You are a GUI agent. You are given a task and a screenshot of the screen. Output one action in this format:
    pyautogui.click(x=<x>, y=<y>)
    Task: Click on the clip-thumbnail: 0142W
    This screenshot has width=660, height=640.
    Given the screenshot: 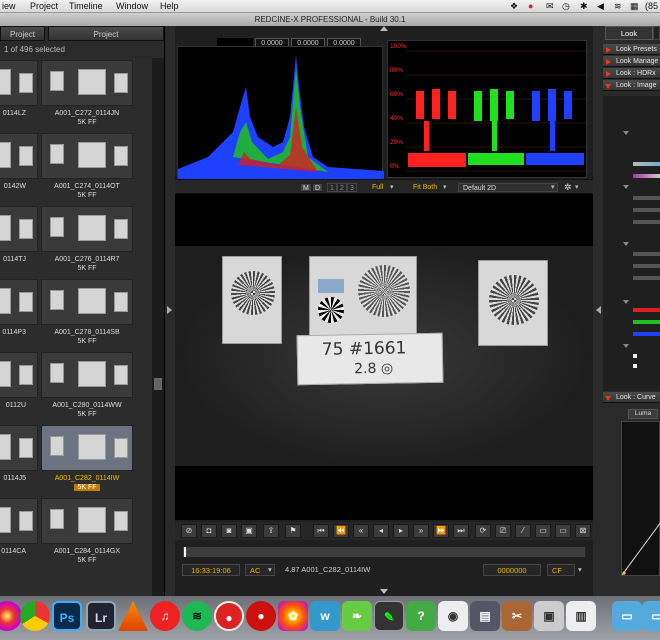 What is the action you would take?
    pyautogui.click(x=20, y=166)
    